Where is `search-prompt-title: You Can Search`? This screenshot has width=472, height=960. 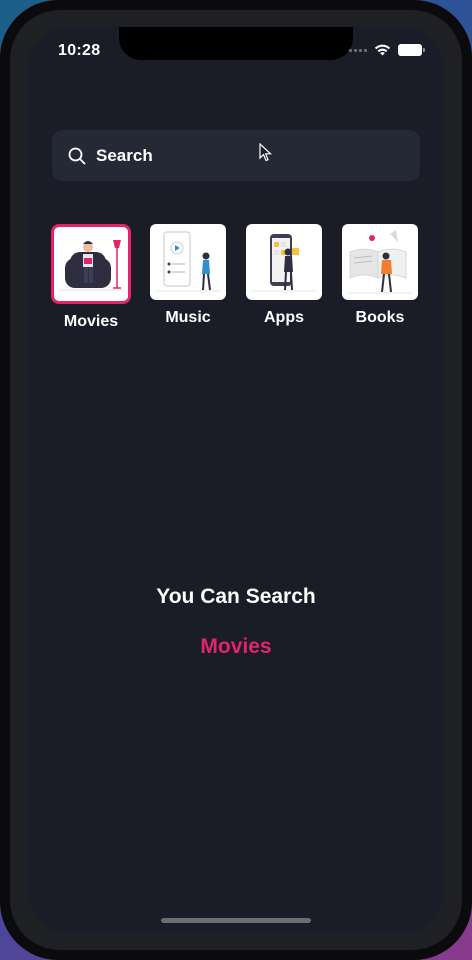
search-prompt-title: You Can Search is located at coordinates (236, 596).